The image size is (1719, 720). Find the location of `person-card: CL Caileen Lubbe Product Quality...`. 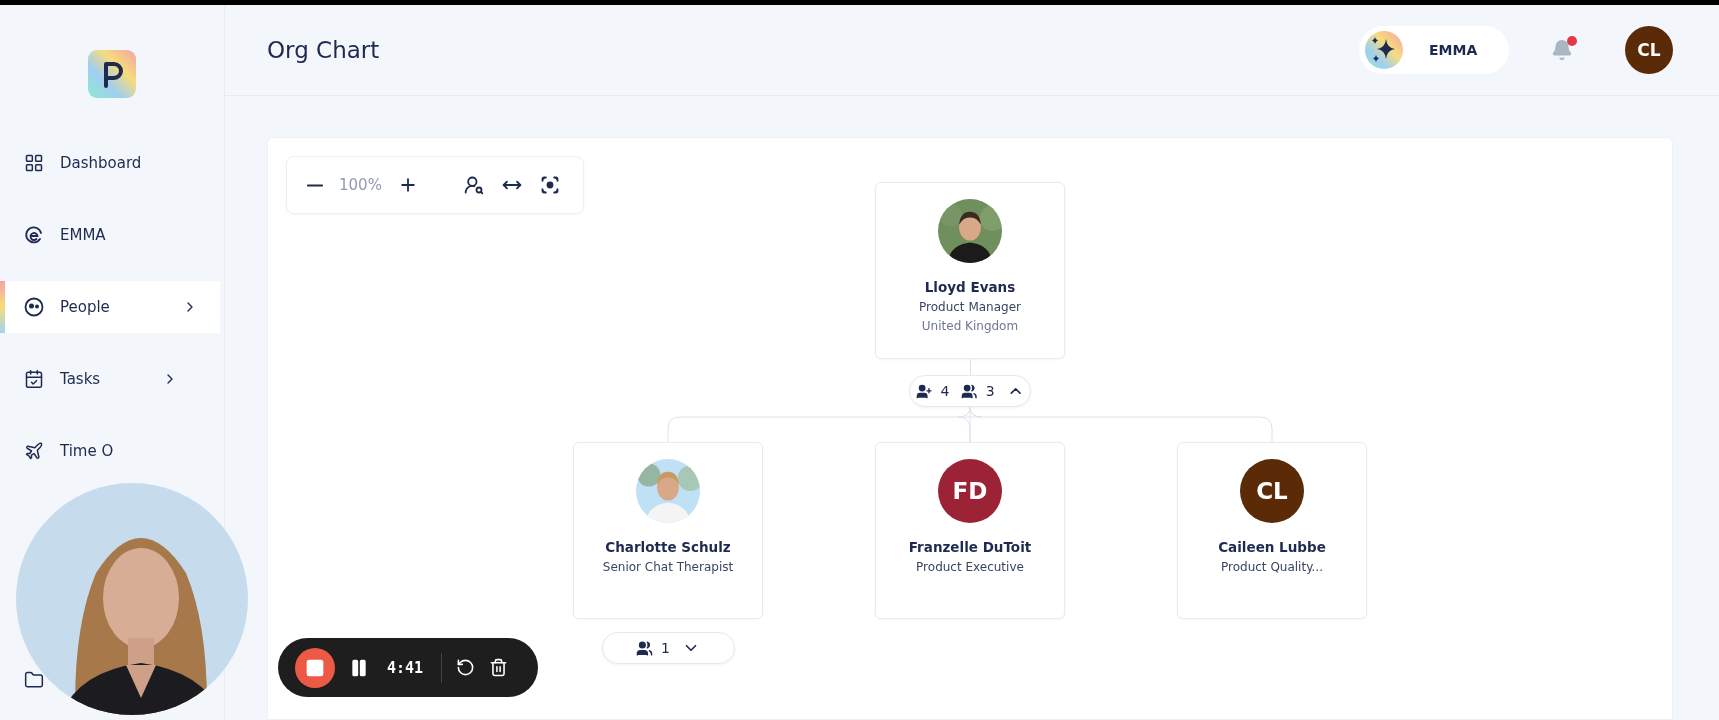

person-card: CL Caileen Lubbe Product Quality... is located at coordinates (1272, 530).